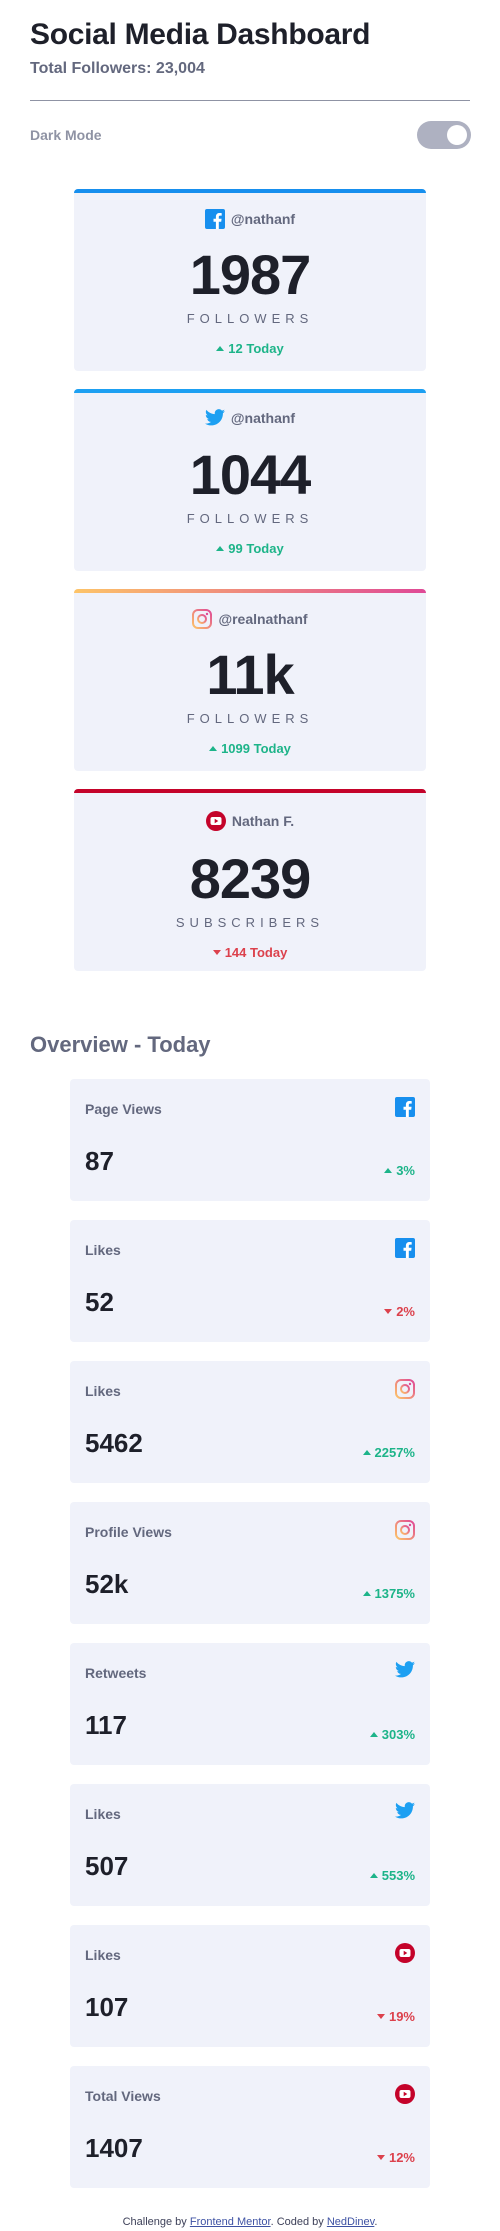  I want to click on follower-count: 1987, so click(250, 274).